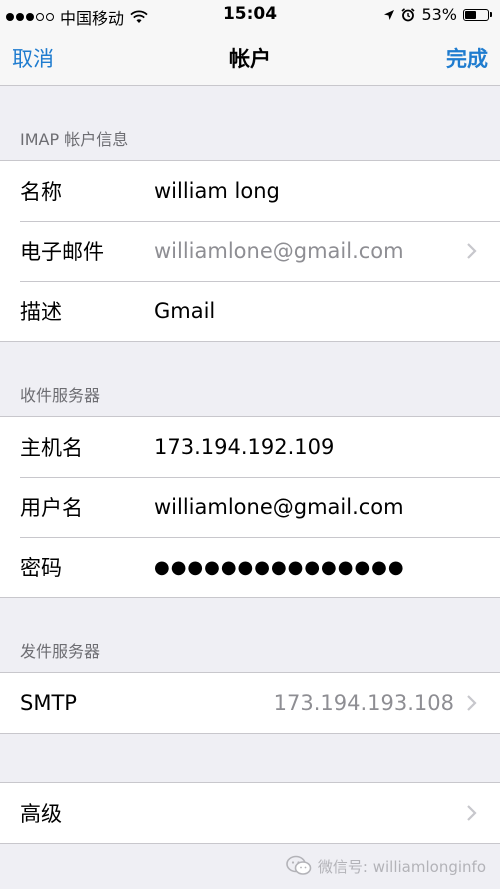 The width and height of the screenshot is (500, 889). Describe the element at coordinates (217, 191) in the screenshot. I see `name-field: william long` at that location.